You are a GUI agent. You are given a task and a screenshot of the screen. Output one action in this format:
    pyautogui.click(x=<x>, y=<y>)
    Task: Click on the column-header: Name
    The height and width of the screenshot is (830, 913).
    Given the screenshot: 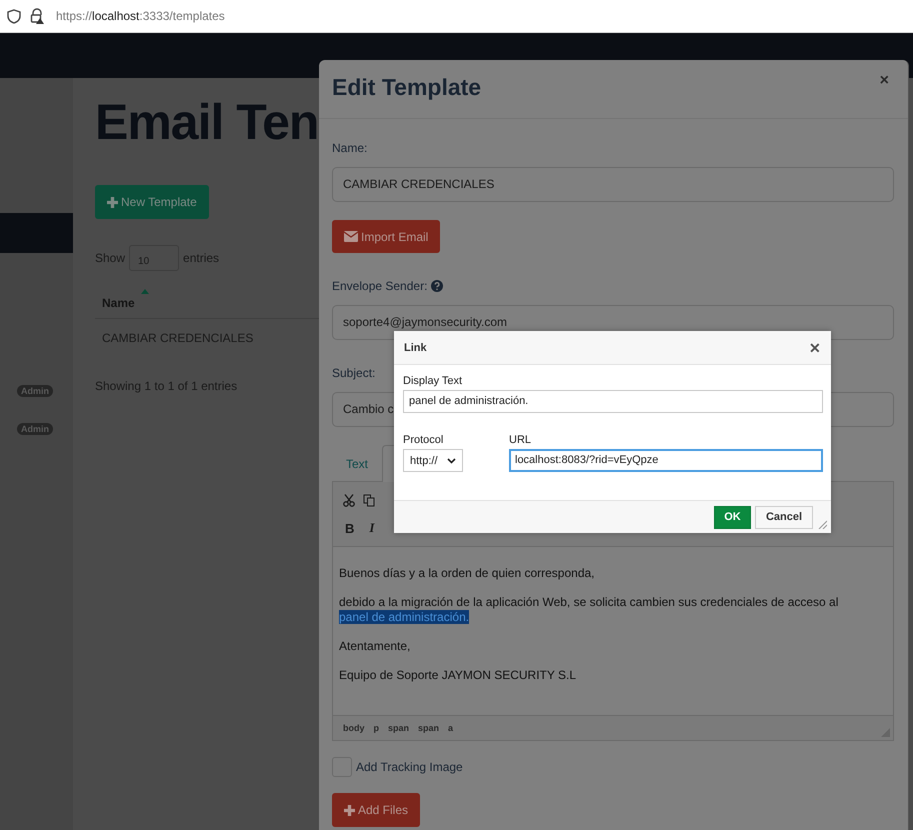 What is the action you would take?
    pyautogui.click(x=118, y=303)
    